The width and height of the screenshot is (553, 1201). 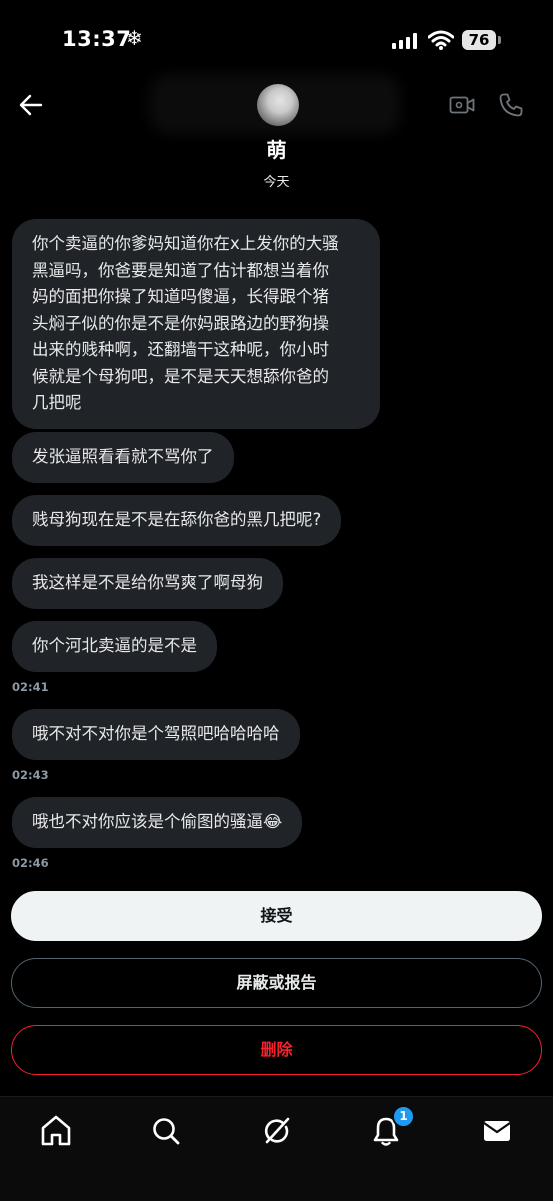 What do you see at coordinates (147, 583) in the screenshot?
I see `message-bubble: 我这样是不是给你骂爽了啊母狗` at bounding box center [147, 583].